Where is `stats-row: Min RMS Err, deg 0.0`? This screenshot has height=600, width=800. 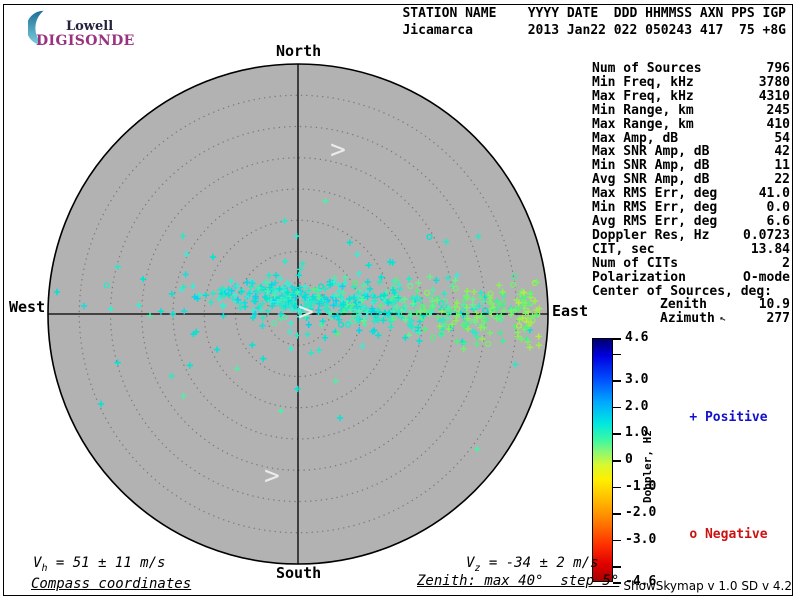 stats-row: Min RMS Err, deg 0.0 is located at coordinates (691, 208).